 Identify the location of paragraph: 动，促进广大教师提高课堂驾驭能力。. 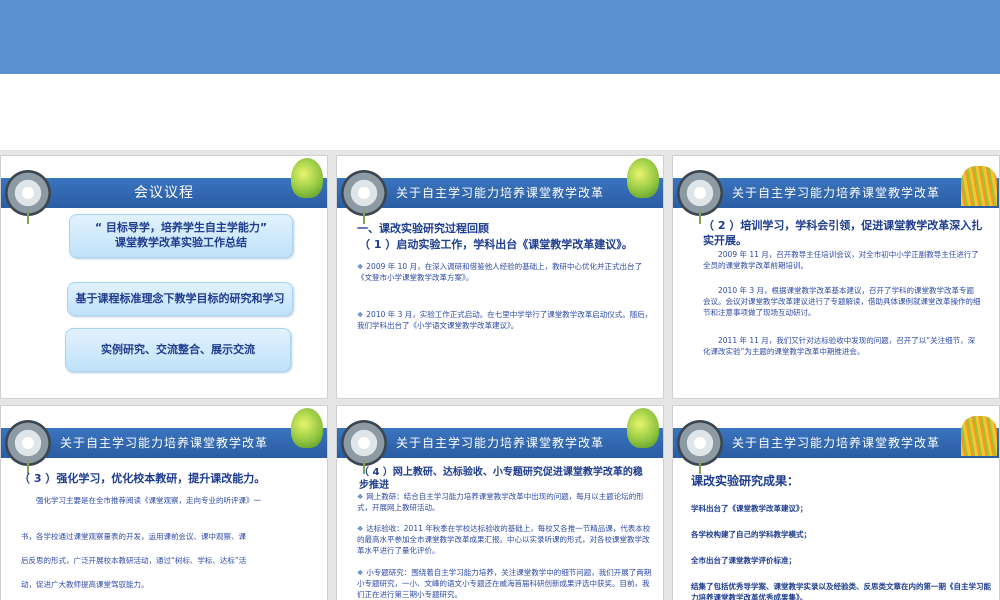
(85, 584).